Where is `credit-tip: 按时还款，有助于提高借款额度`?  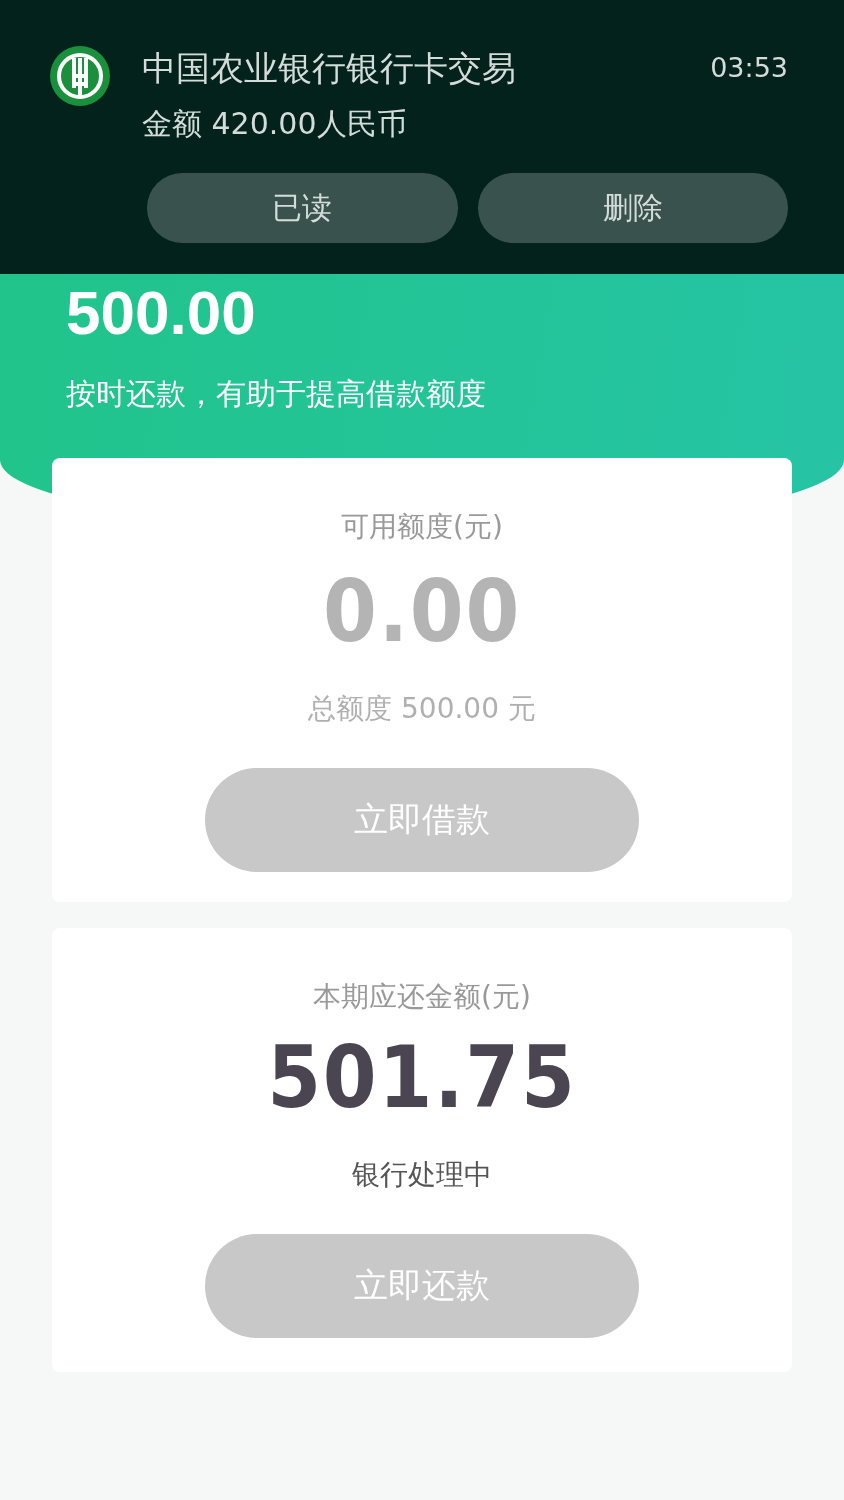
credit-tip: 按时还款，有助于提高借款额度 is located at coordinates (276, 394).